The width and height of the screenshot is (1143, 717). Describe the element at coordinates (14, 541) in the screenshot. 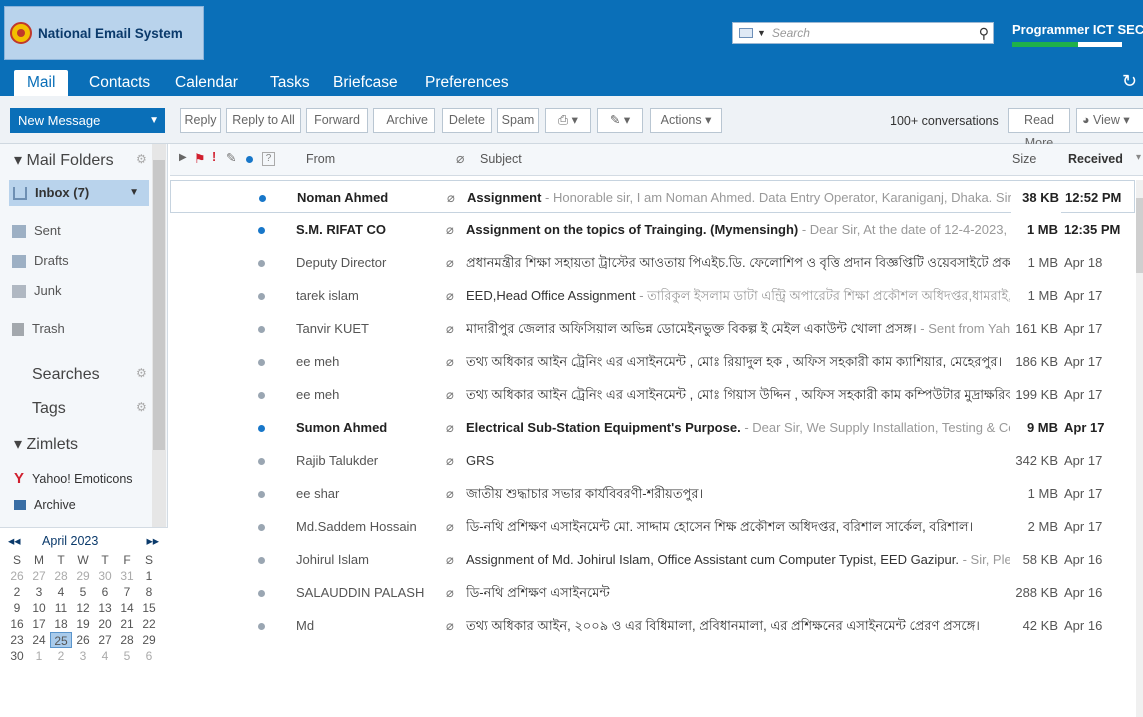

I see `prev-year-icon: ◂◂` at that location.